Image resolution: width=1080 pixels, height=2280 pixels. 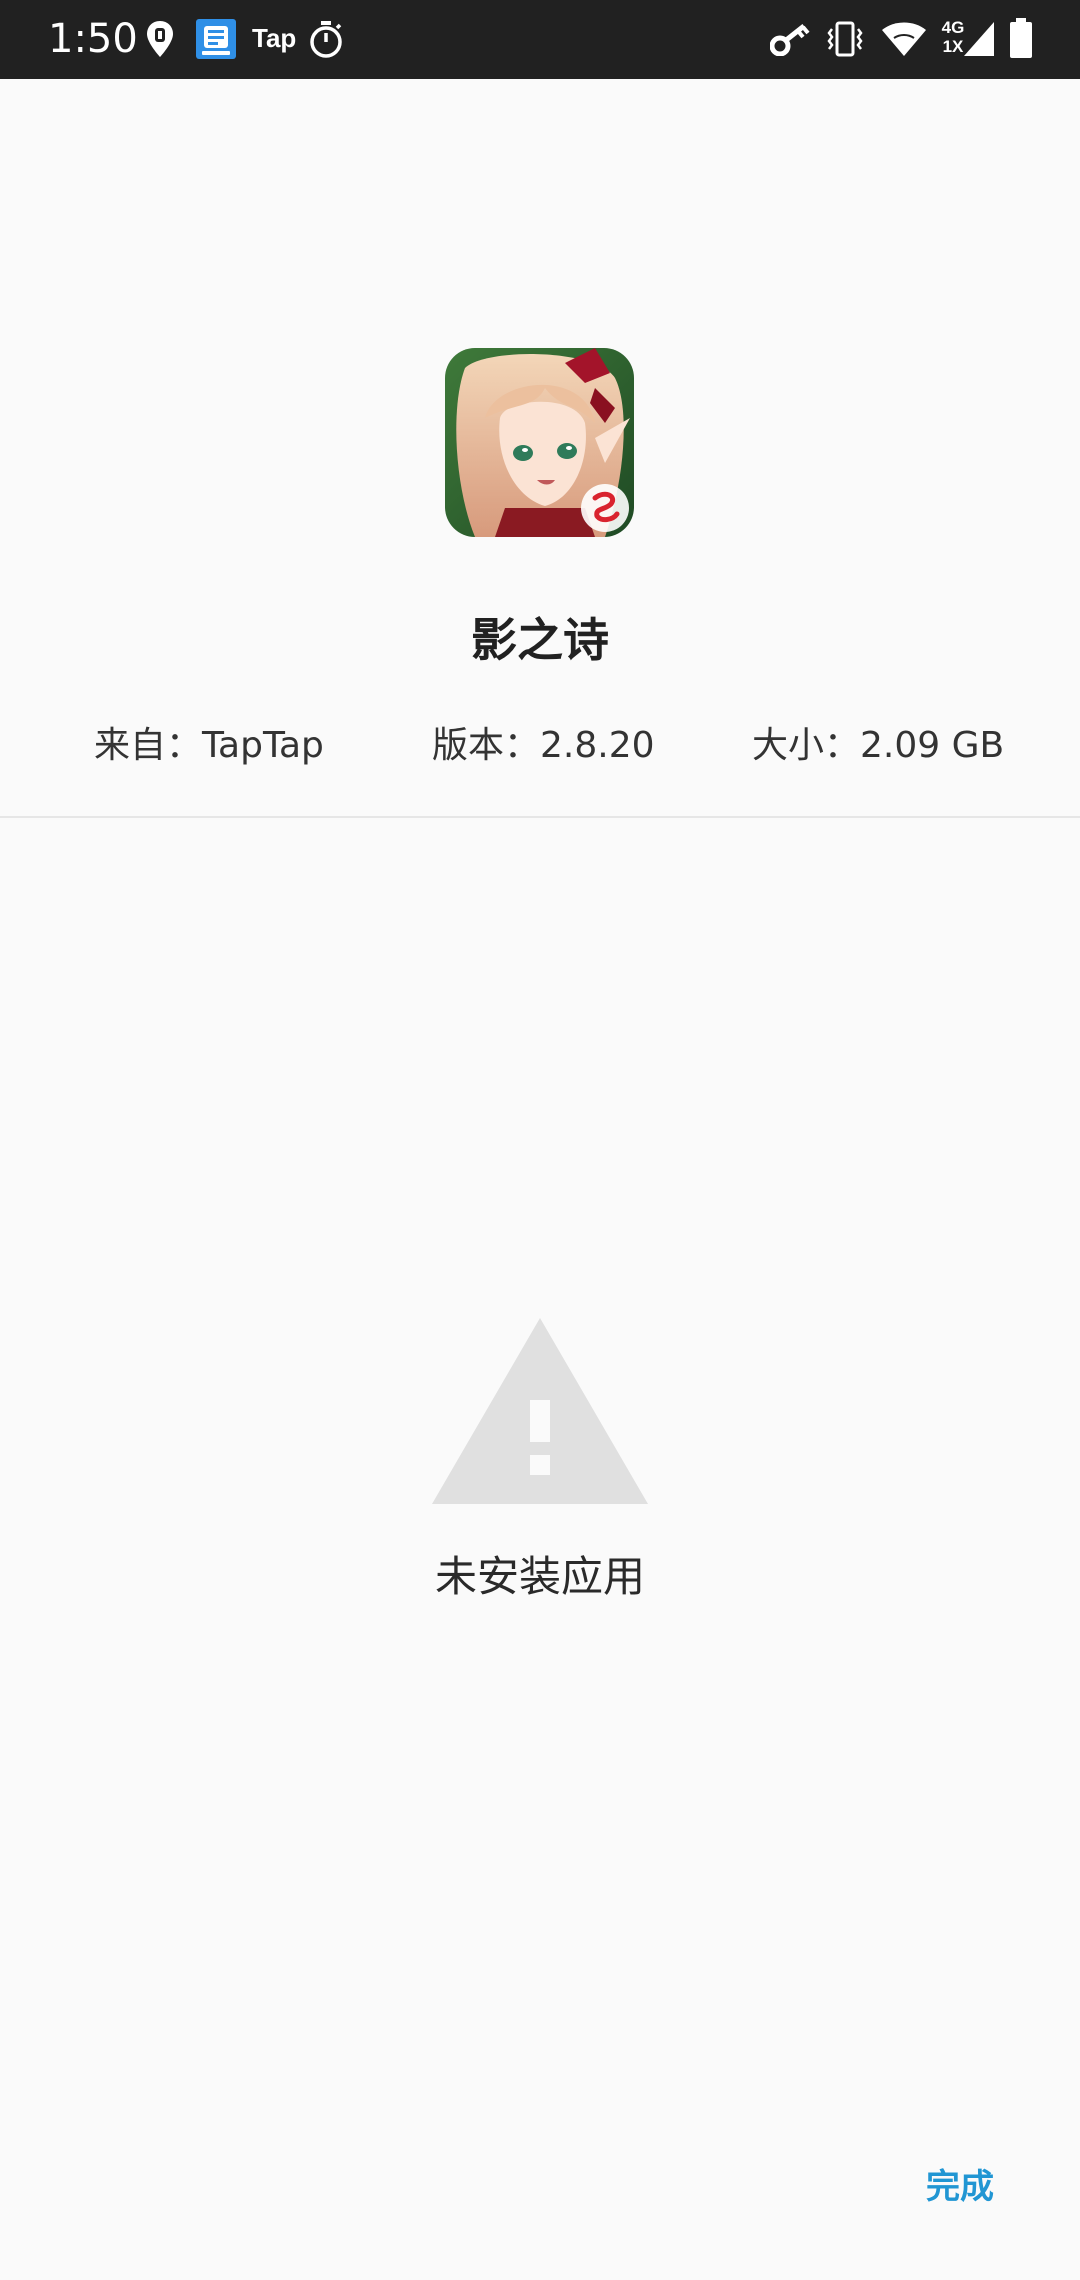 I want to click on tap-notification-label: Tap, so click(x=274, y=38).